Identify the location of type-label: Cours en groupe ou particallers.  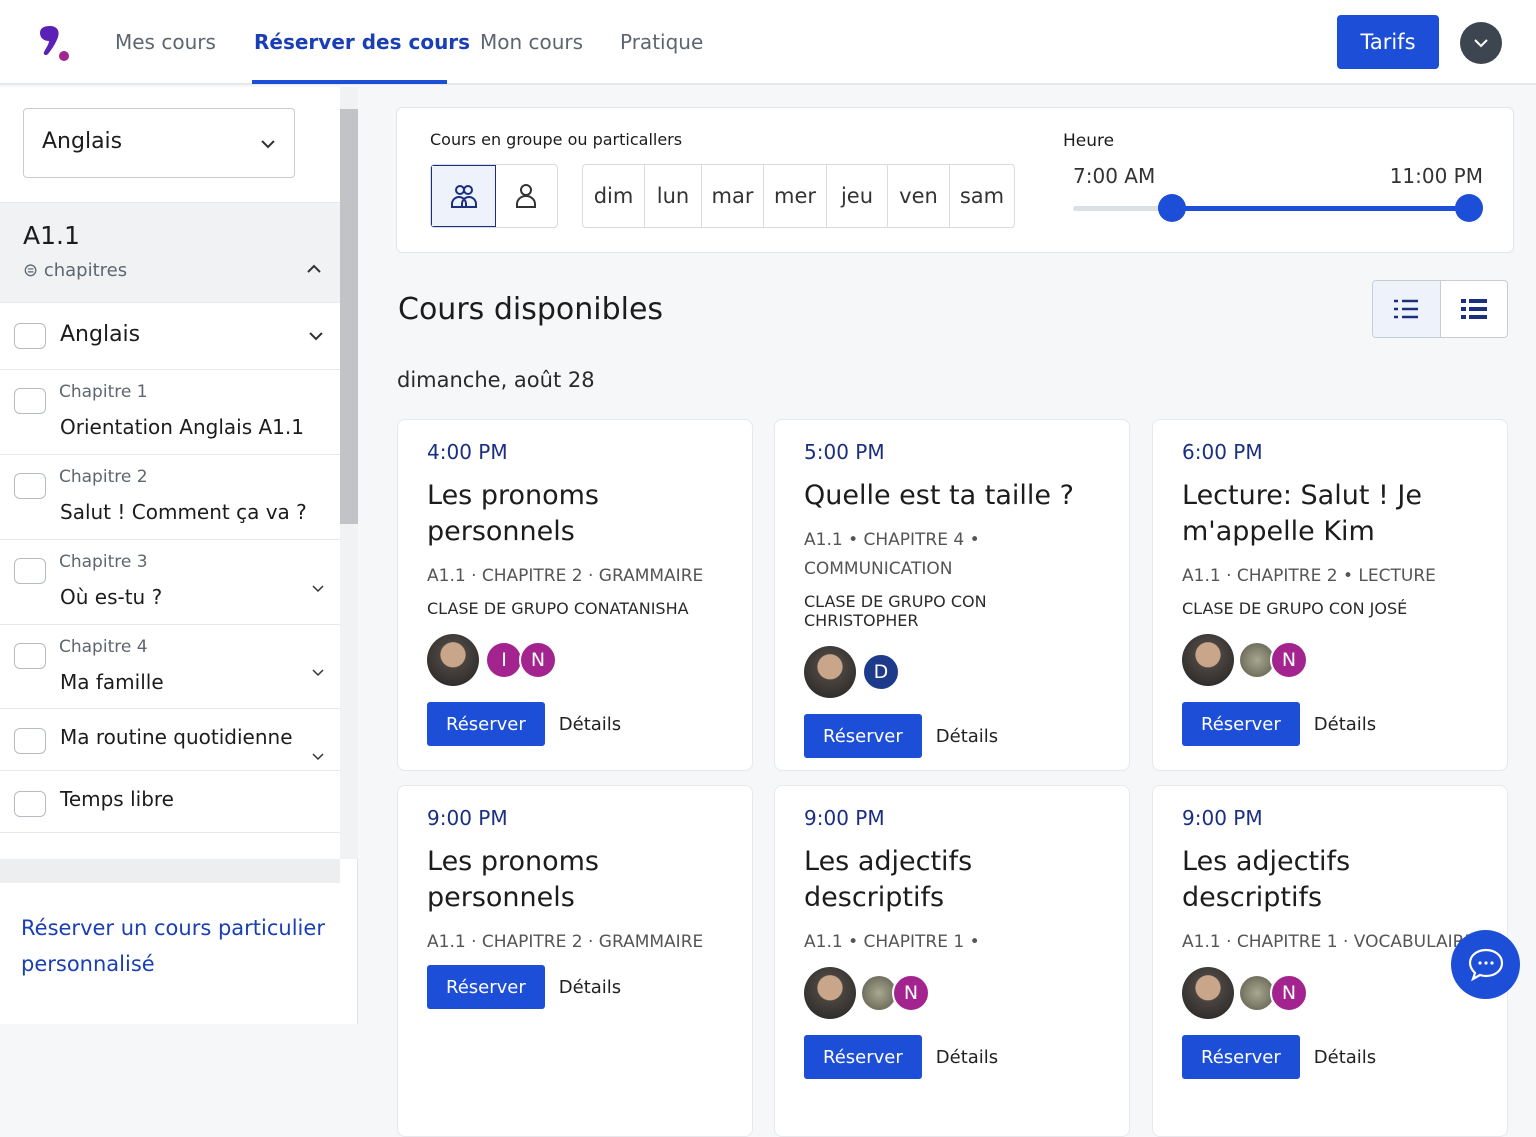
(556, 139).